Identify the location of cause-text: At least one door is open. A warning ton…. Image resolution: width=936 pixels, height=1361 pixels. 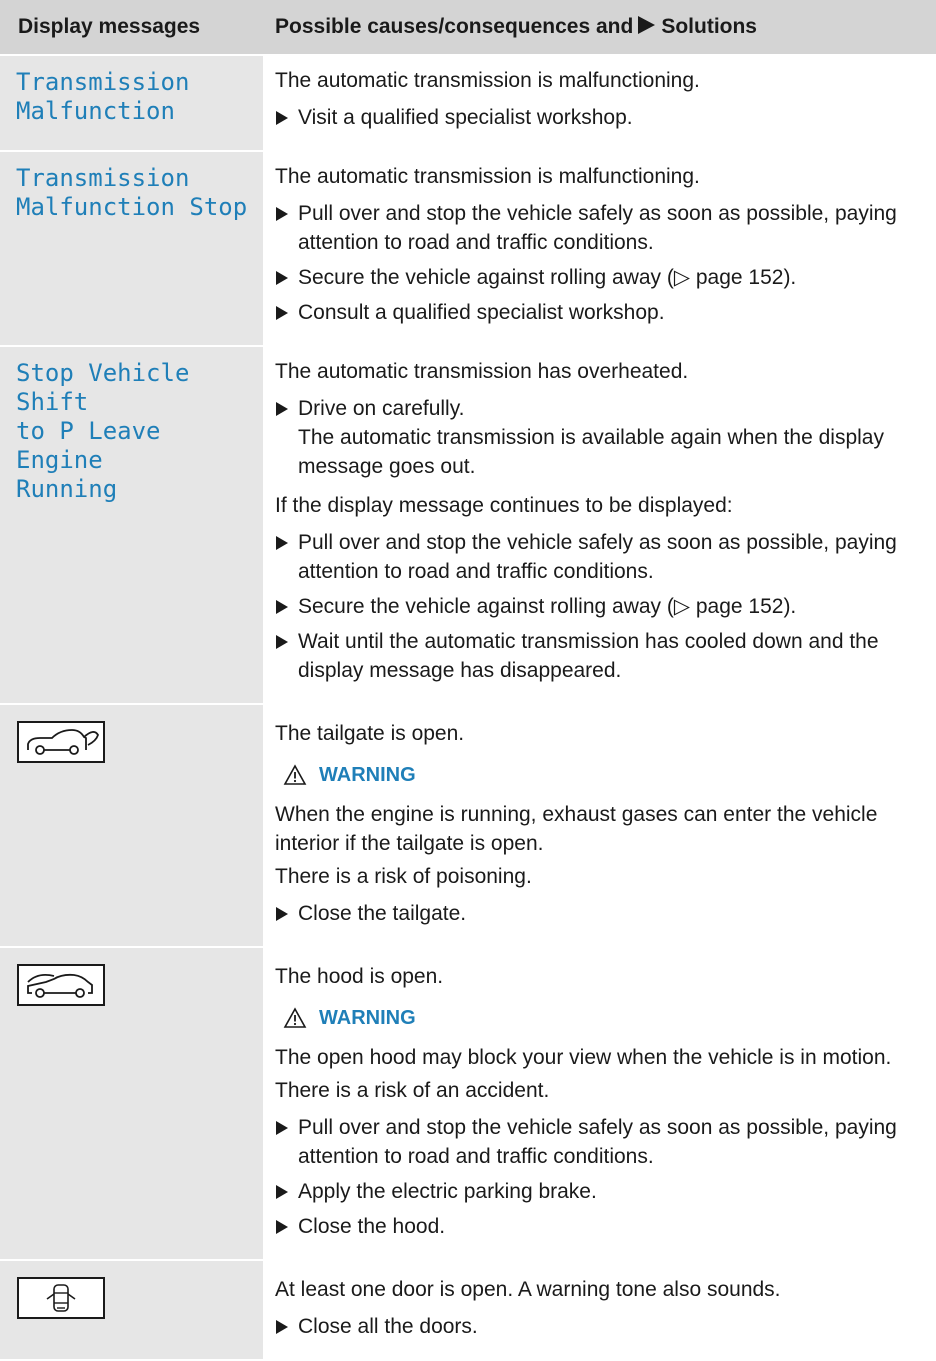
(528, 1289).